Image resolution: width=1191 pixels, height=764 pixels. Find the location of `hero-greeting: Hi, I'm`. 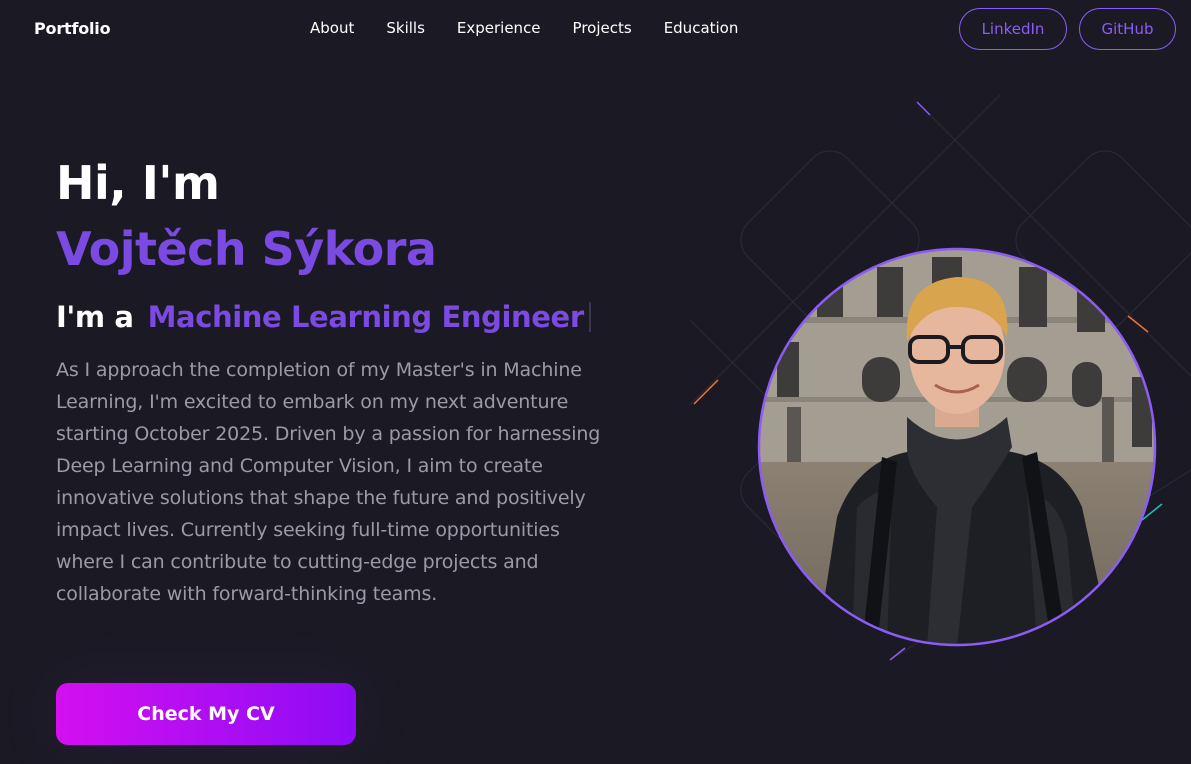

hero-greeting: Hi, I'm is located at coordinates (138, 183).